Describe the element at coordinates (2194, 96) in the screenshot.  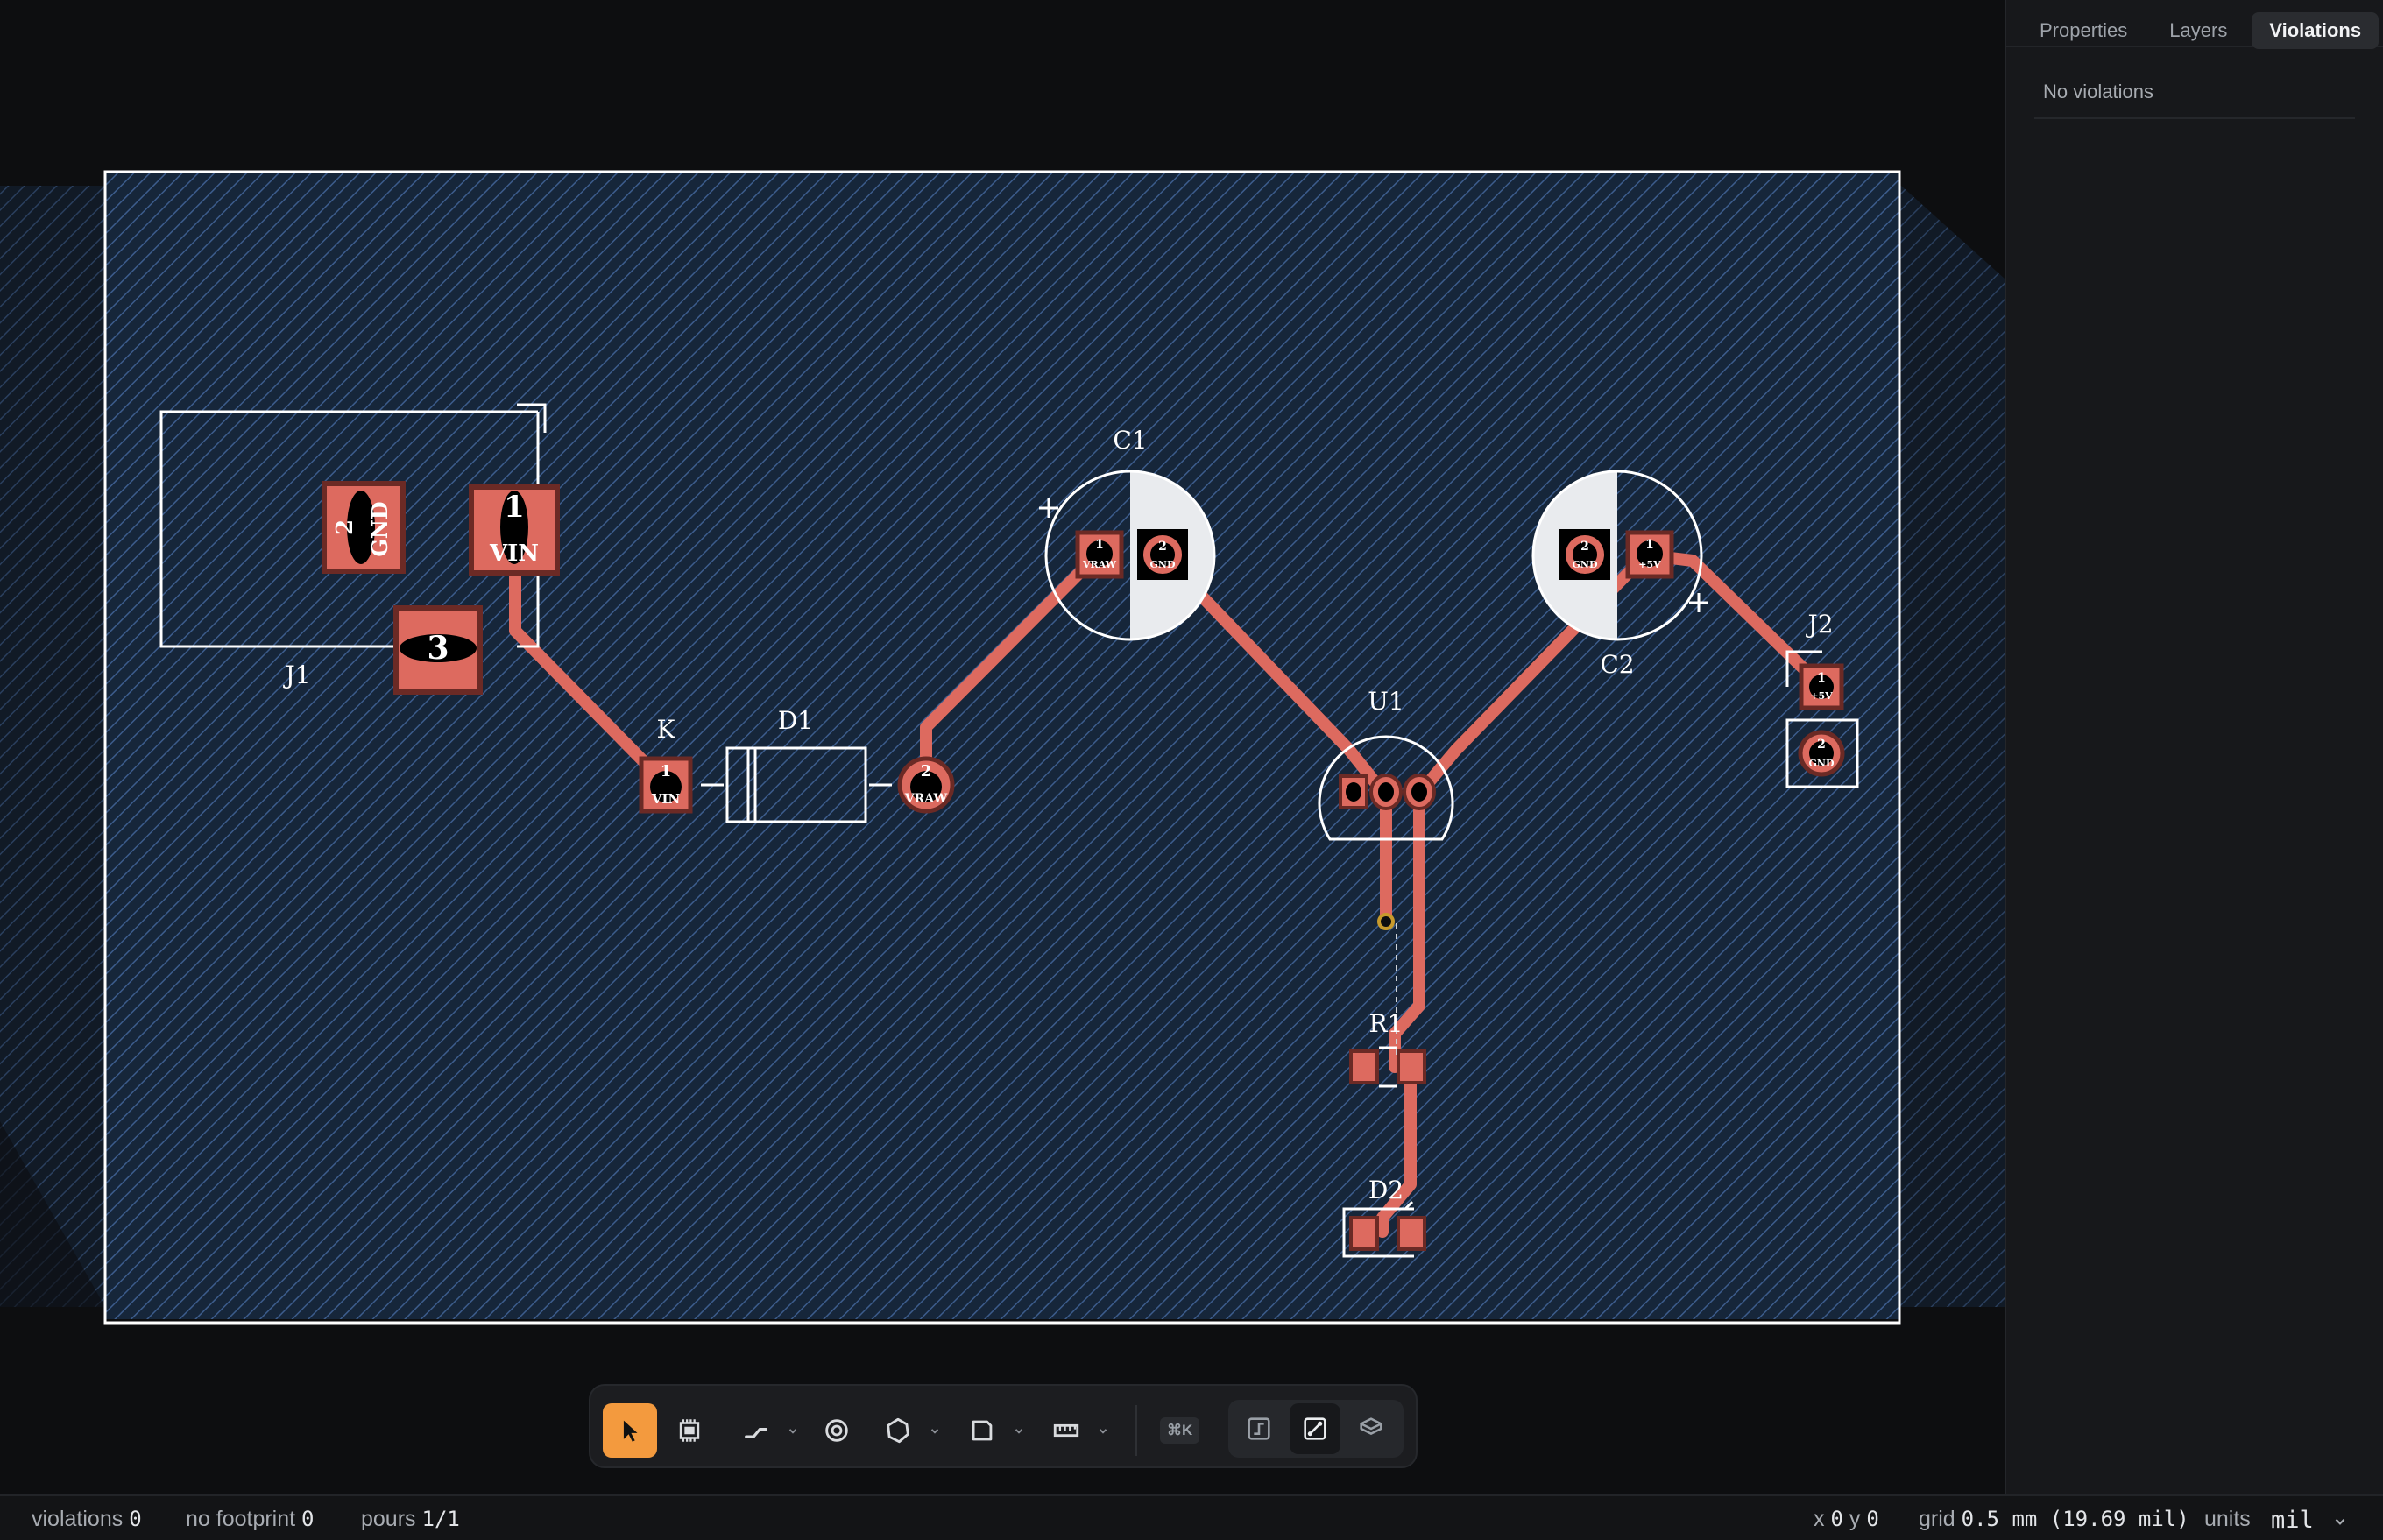
I see `violations-empty-message: No violations` at that location.